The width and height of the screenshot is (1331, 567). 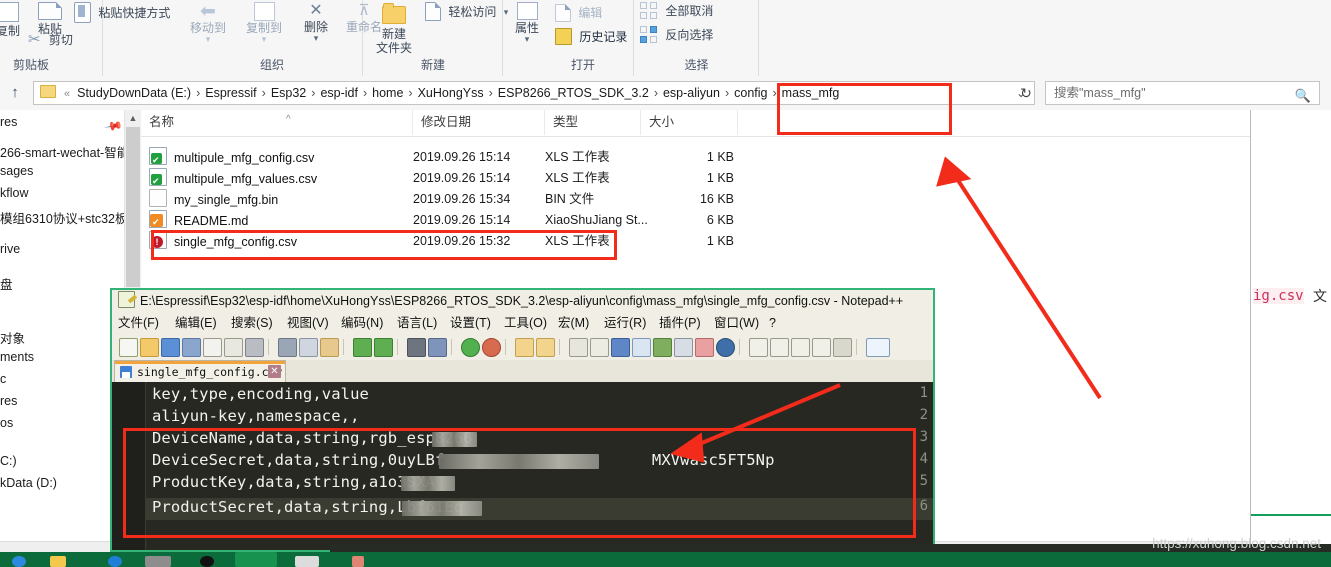 What do you see at coordinates (158, 561) in the screenshot?
I see `taskbar-icon-terminal` at bounding box center [158, 561].